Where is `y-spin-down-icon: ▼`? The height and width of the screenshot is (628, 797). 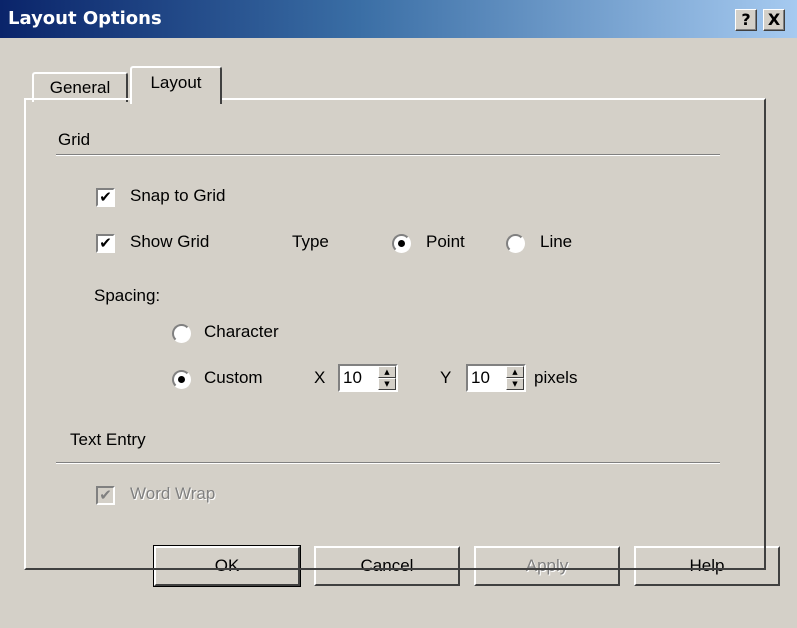 y-spin-down-icon: ▼ is located at coordinates (515, 384).